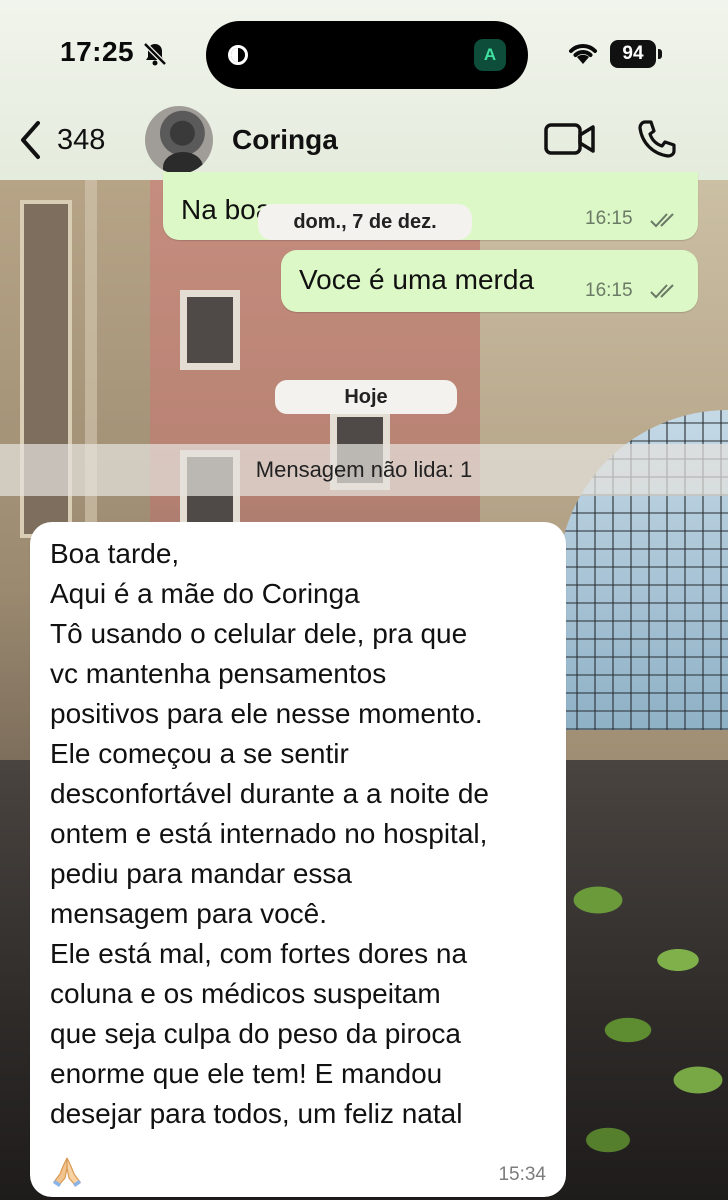 Image resolution: width=728 pixels, height=1200 pixels. What do you see at coordinates (245, 993) in the screenshot?
I see `message-line: coluna e os médicos suspeitam` at bounding box center [245, 993].